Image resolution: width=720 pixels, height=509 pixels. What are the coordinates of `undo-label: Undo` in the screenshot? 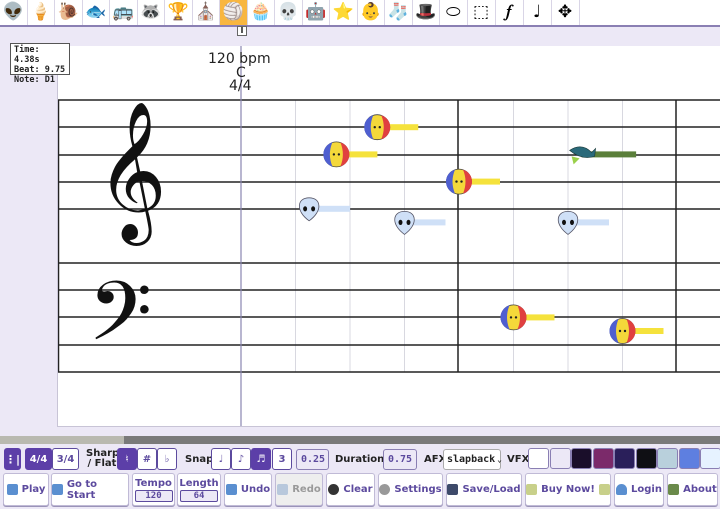 It's located at (255, 489).